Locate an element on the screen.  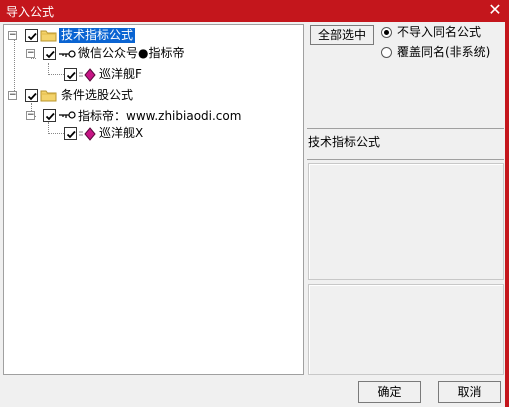
close-button: ✕ is located at coordinates (495, 11).